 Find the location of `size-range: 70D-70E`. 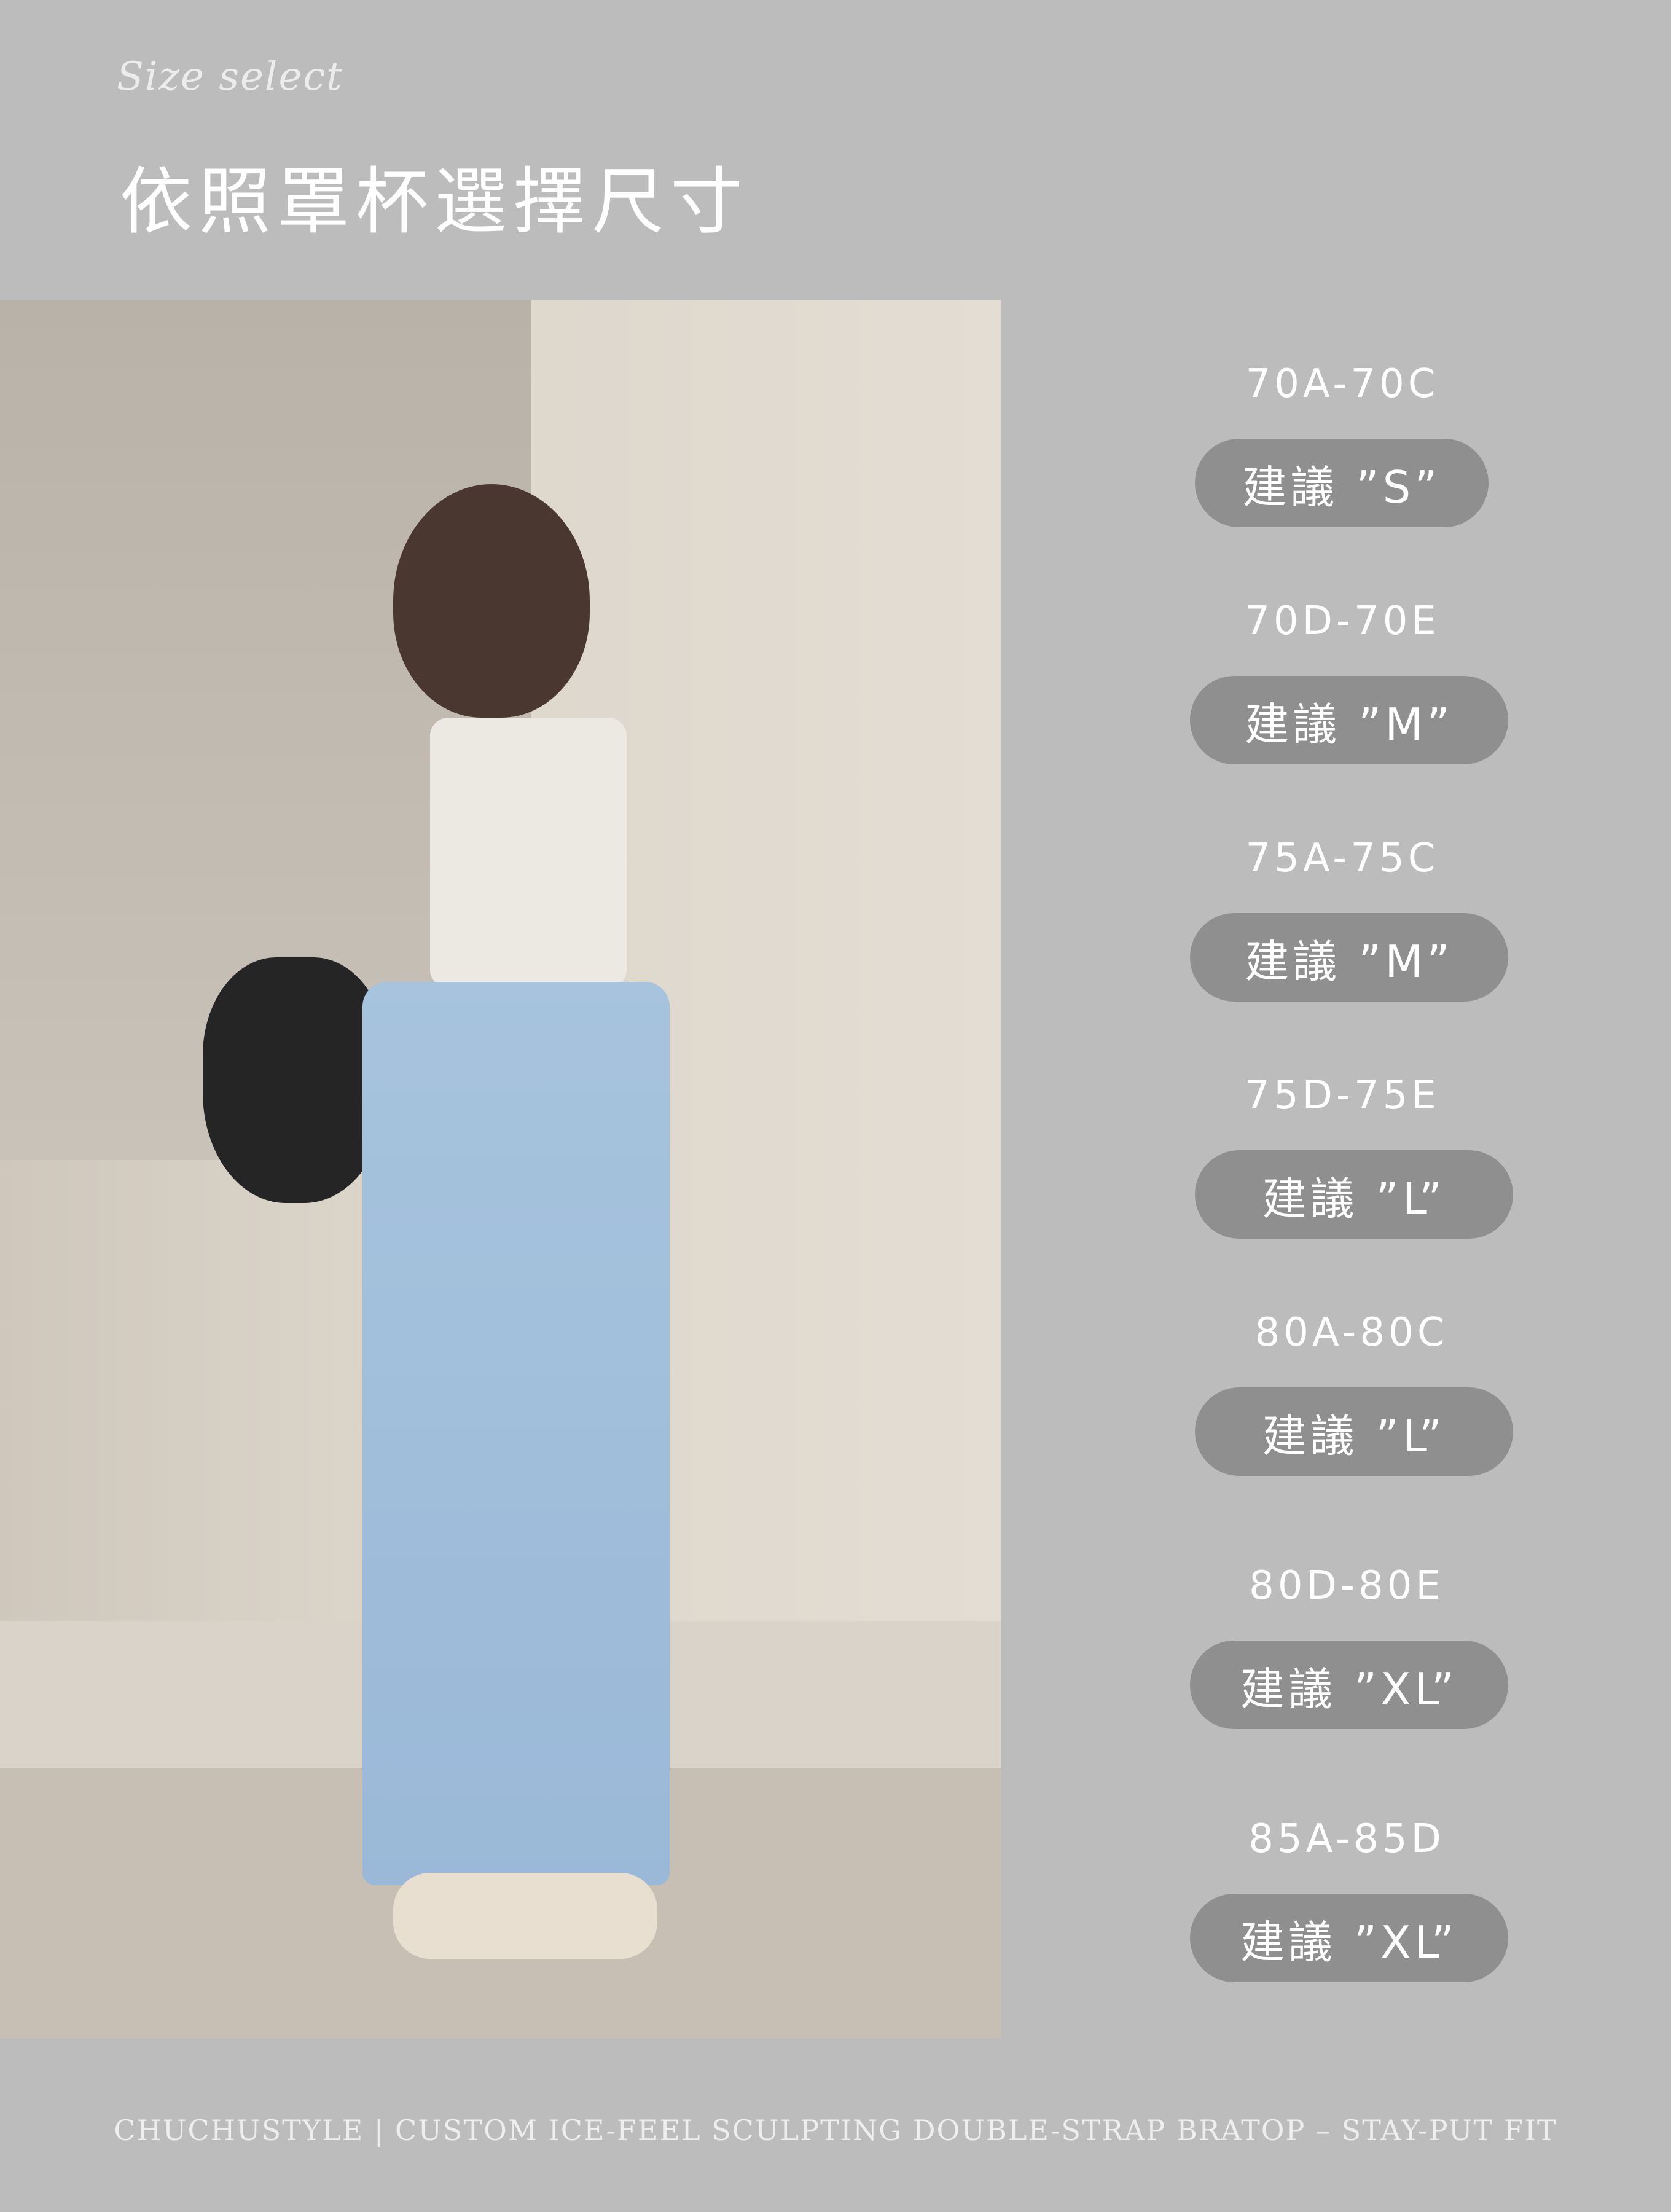

size-range: 70D-70E is located at coordinates (1343, 621).